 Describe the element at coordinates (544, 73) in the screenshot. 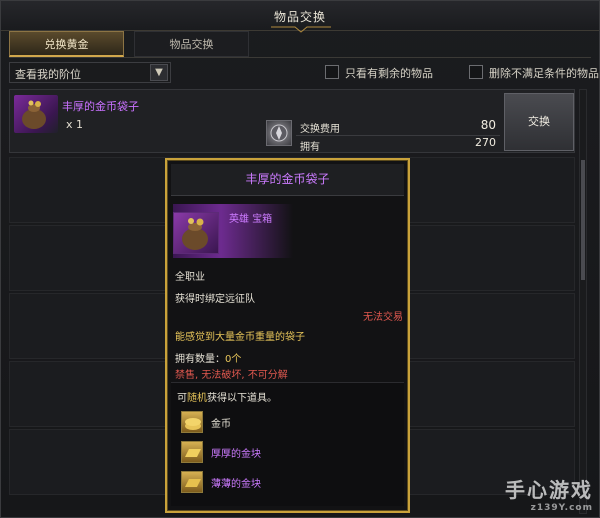

I see `checkbox-label: 删除不满足条件的物品` at that location.